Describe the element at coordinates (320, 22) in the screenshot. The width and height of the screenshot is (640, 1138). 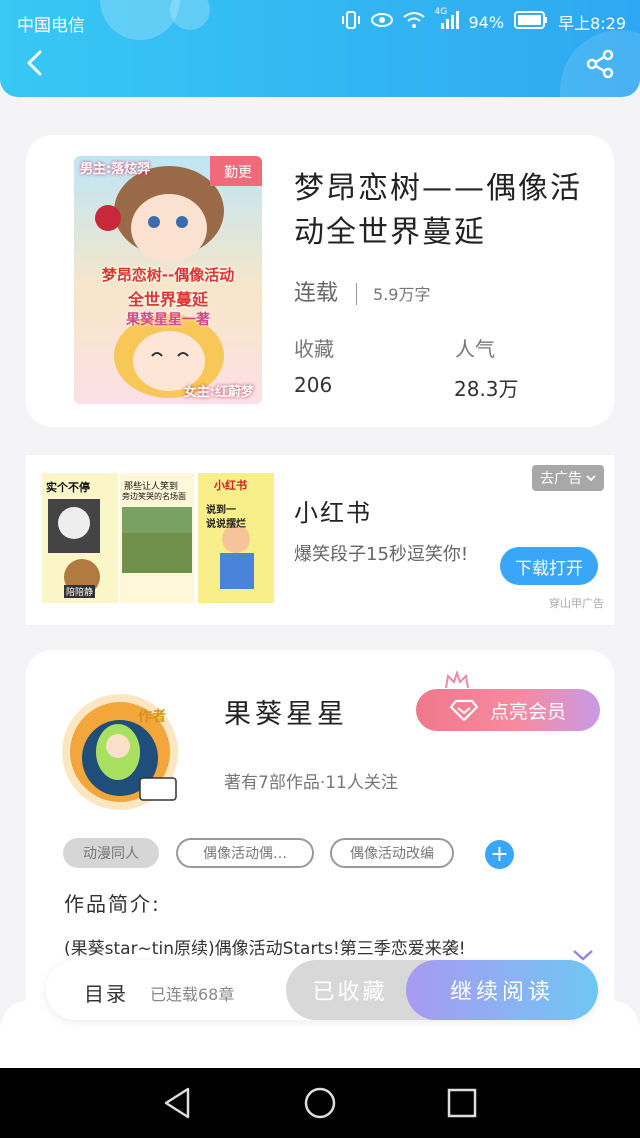
I see `status-bar: 中国电信 4G 94% 早上8:29` at that location.